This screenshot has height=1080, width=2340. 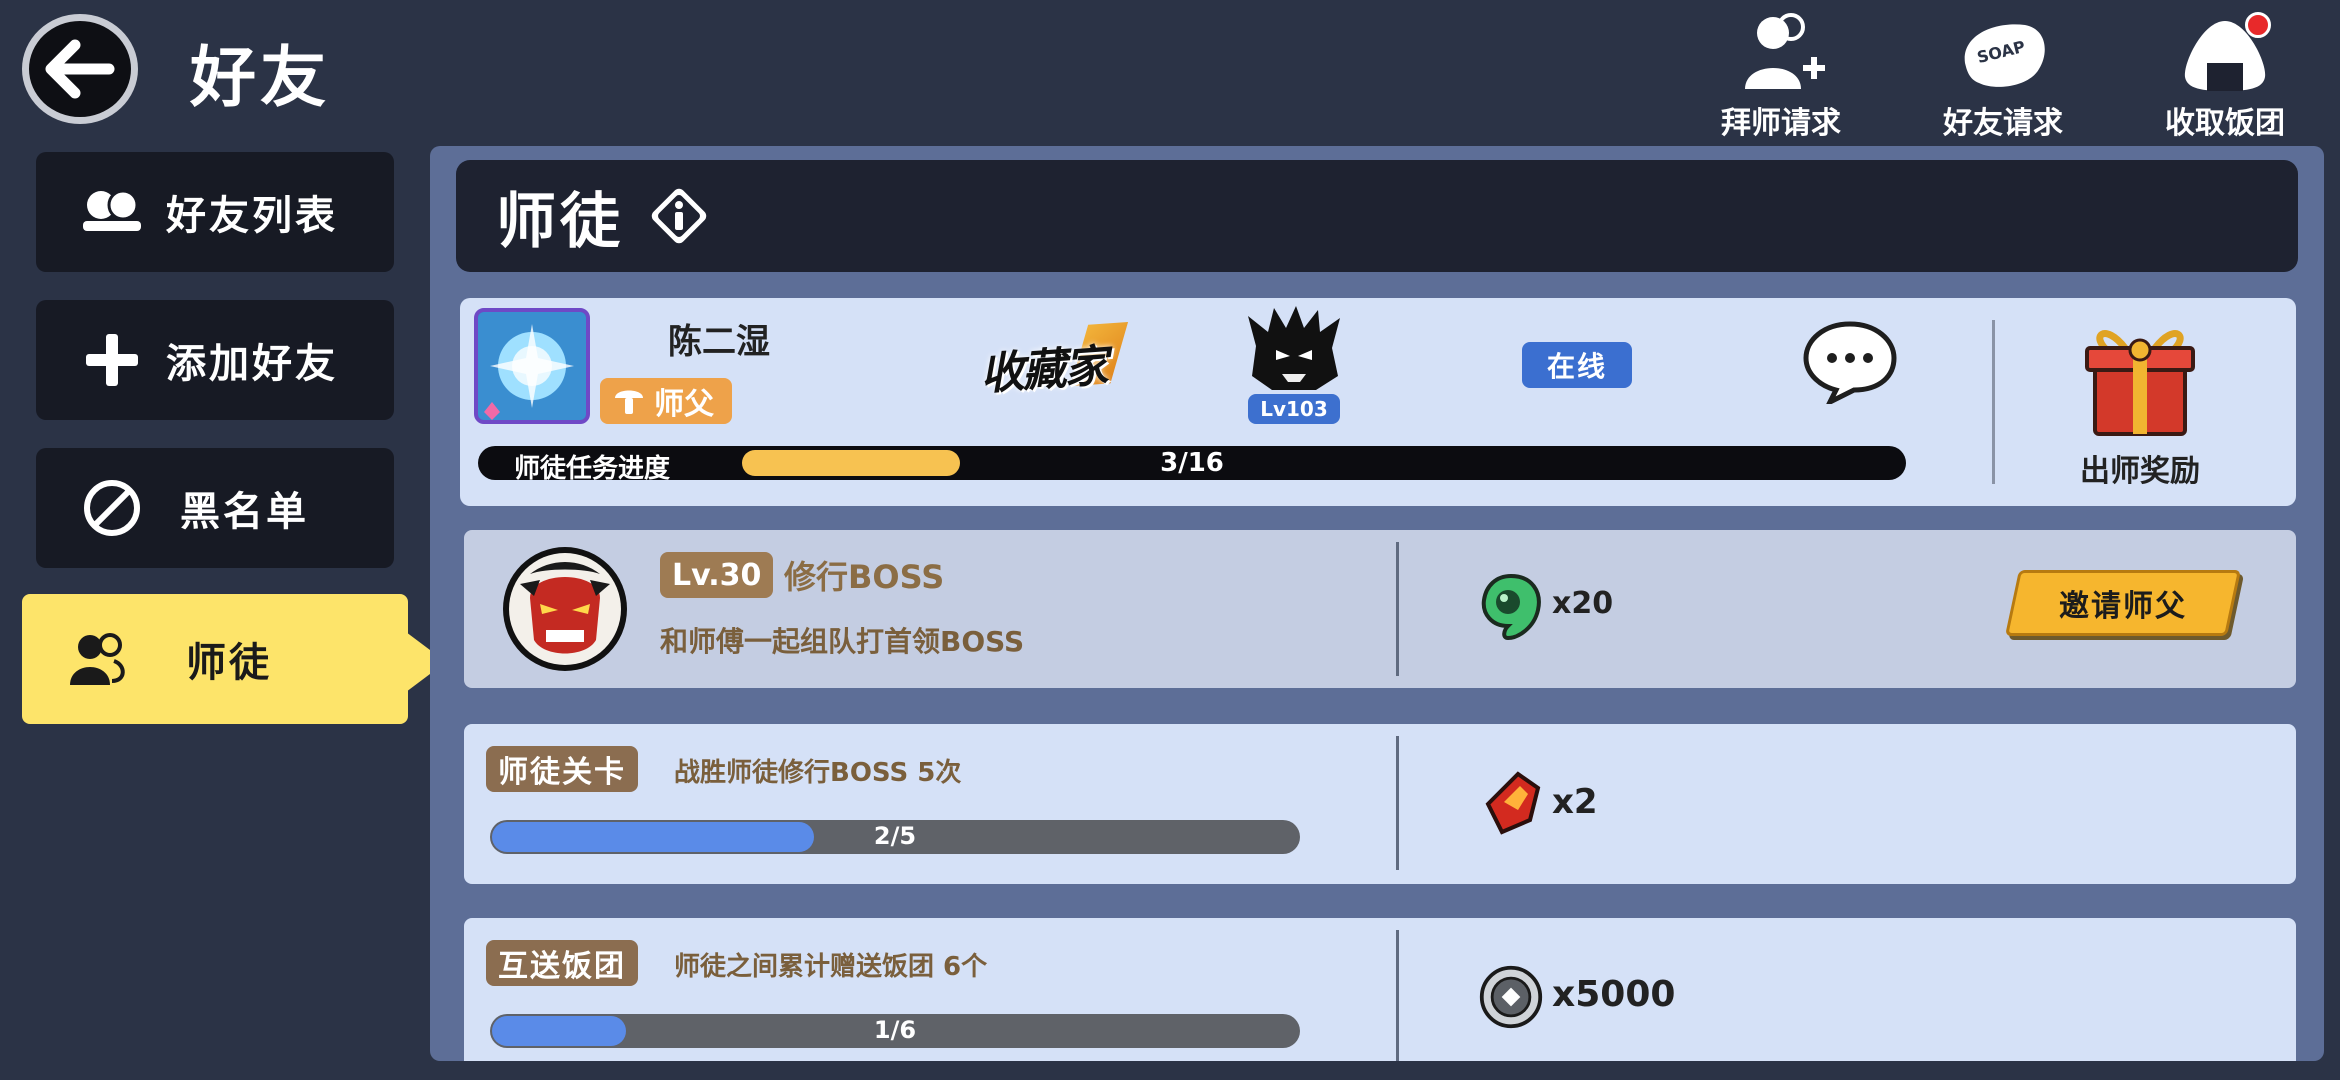 I want to click on back-arrow-icon, so click(x=80, y=69).